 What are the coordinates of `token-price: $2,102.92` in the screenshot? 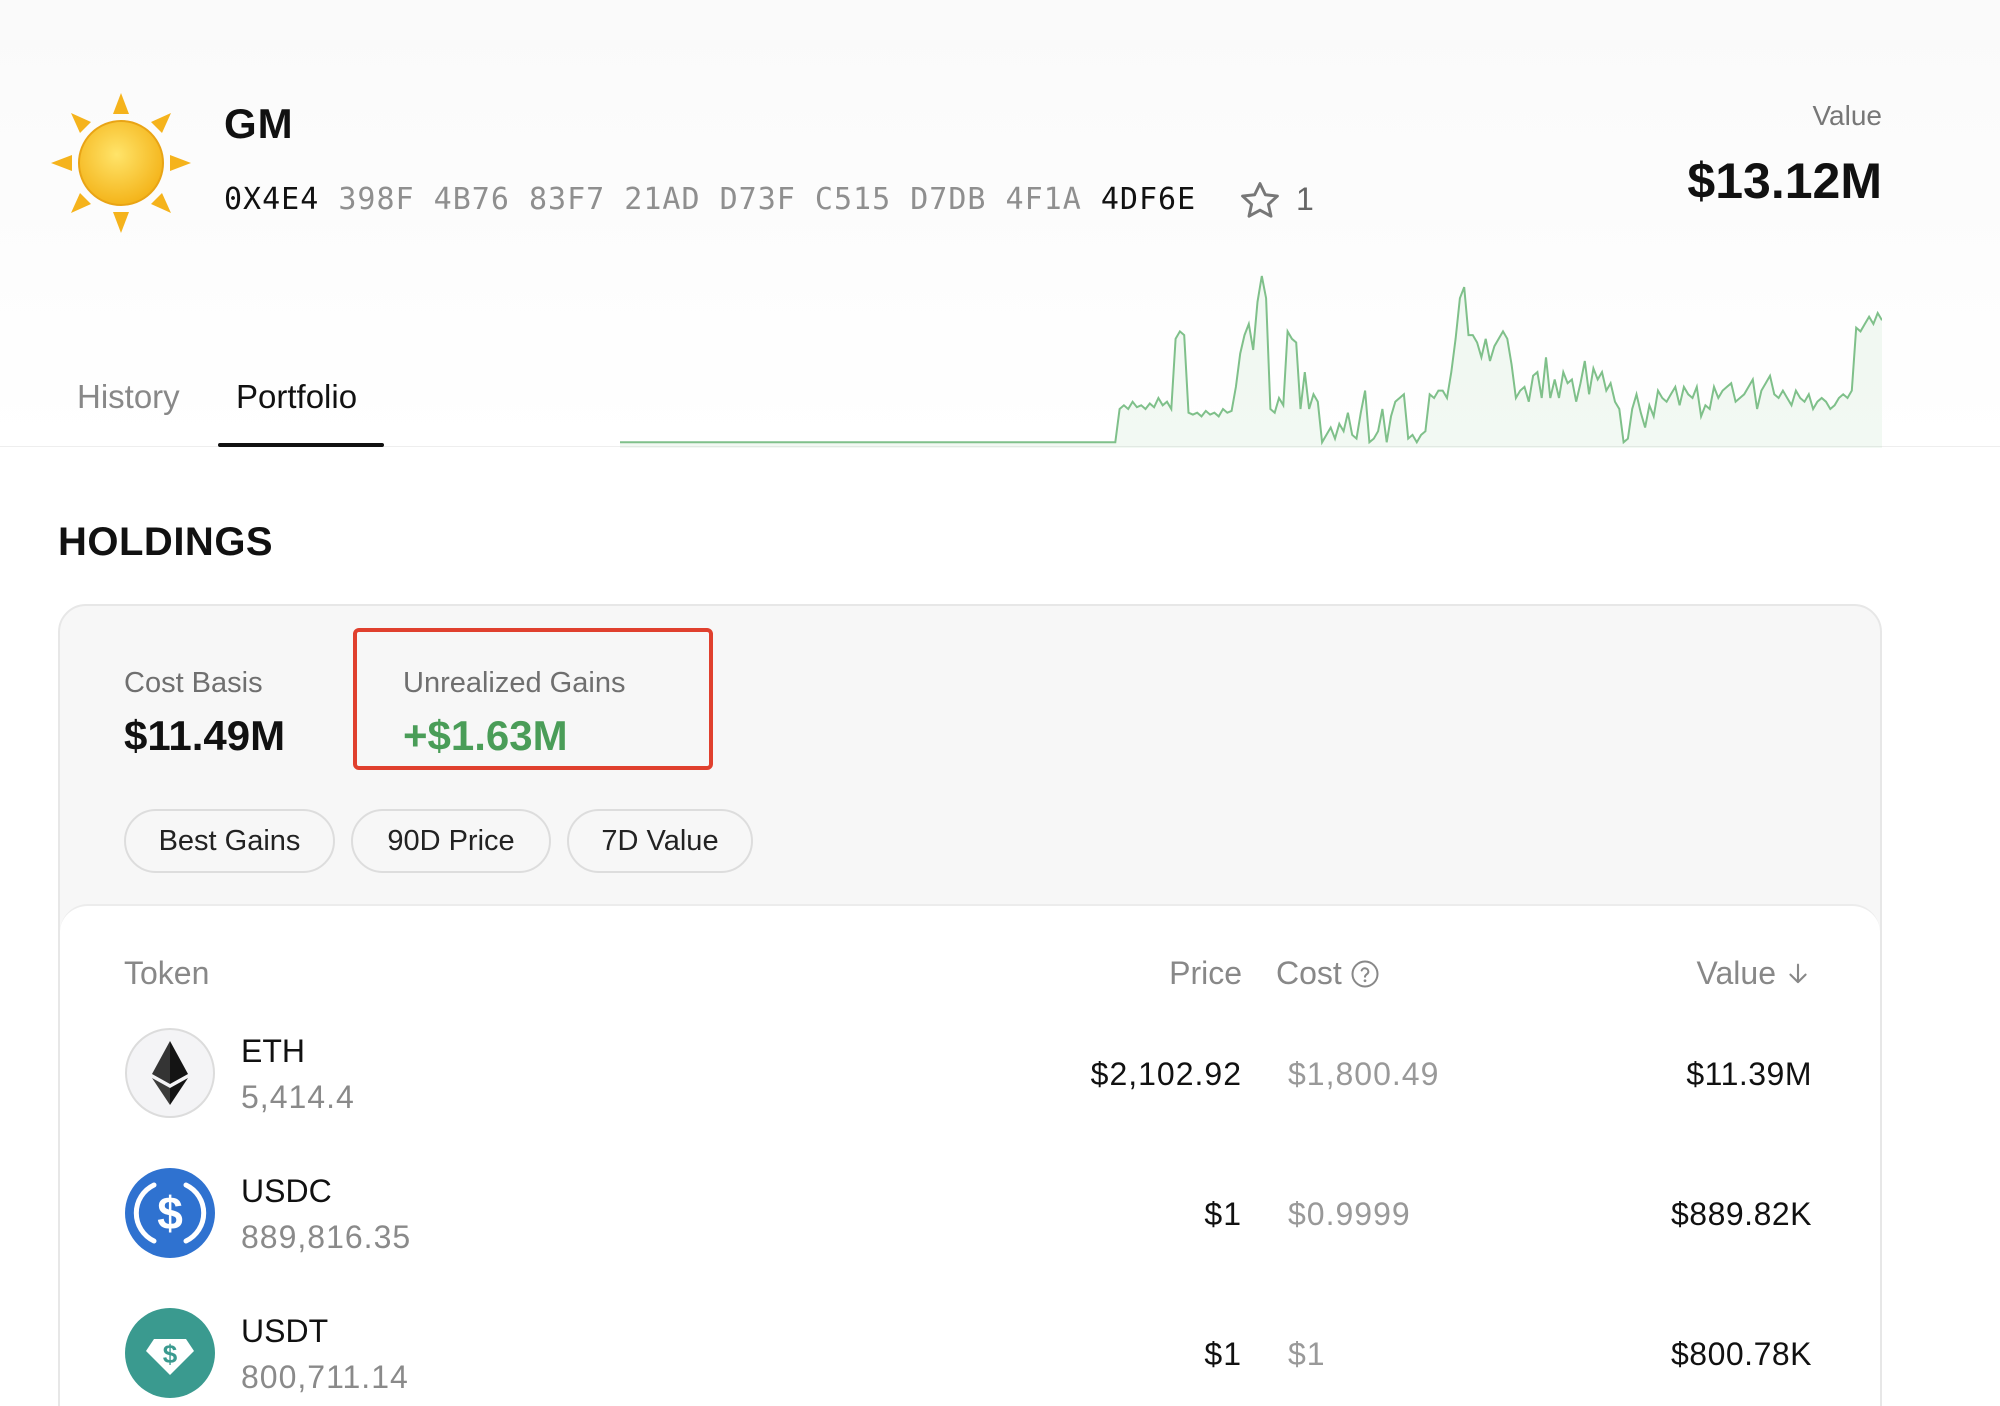 It's located at (1166, 1074).